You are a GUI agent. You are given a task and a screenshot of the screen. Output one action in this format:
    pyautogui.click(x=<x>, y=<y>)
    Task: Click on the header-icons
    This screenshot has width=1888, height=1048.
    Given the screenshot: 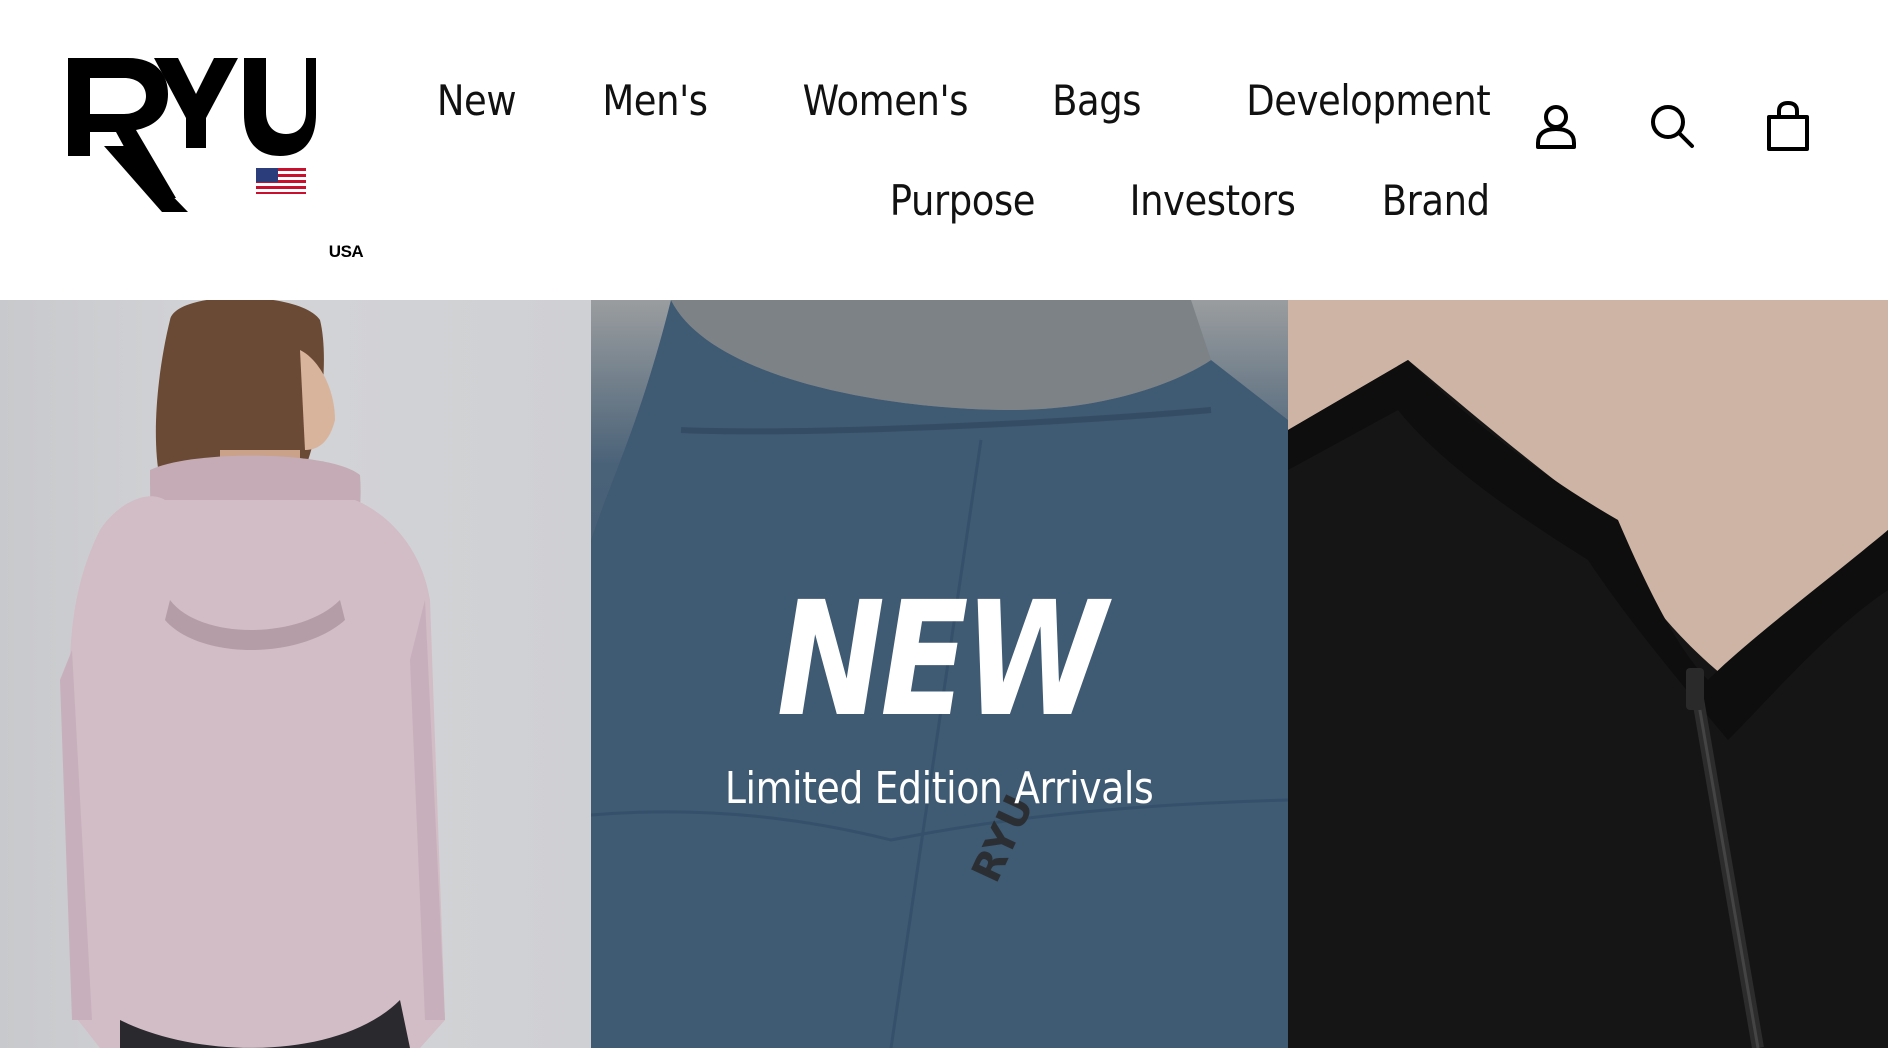 What is the action you would take?
    pyautogui.click(x=1672, y=126)
    